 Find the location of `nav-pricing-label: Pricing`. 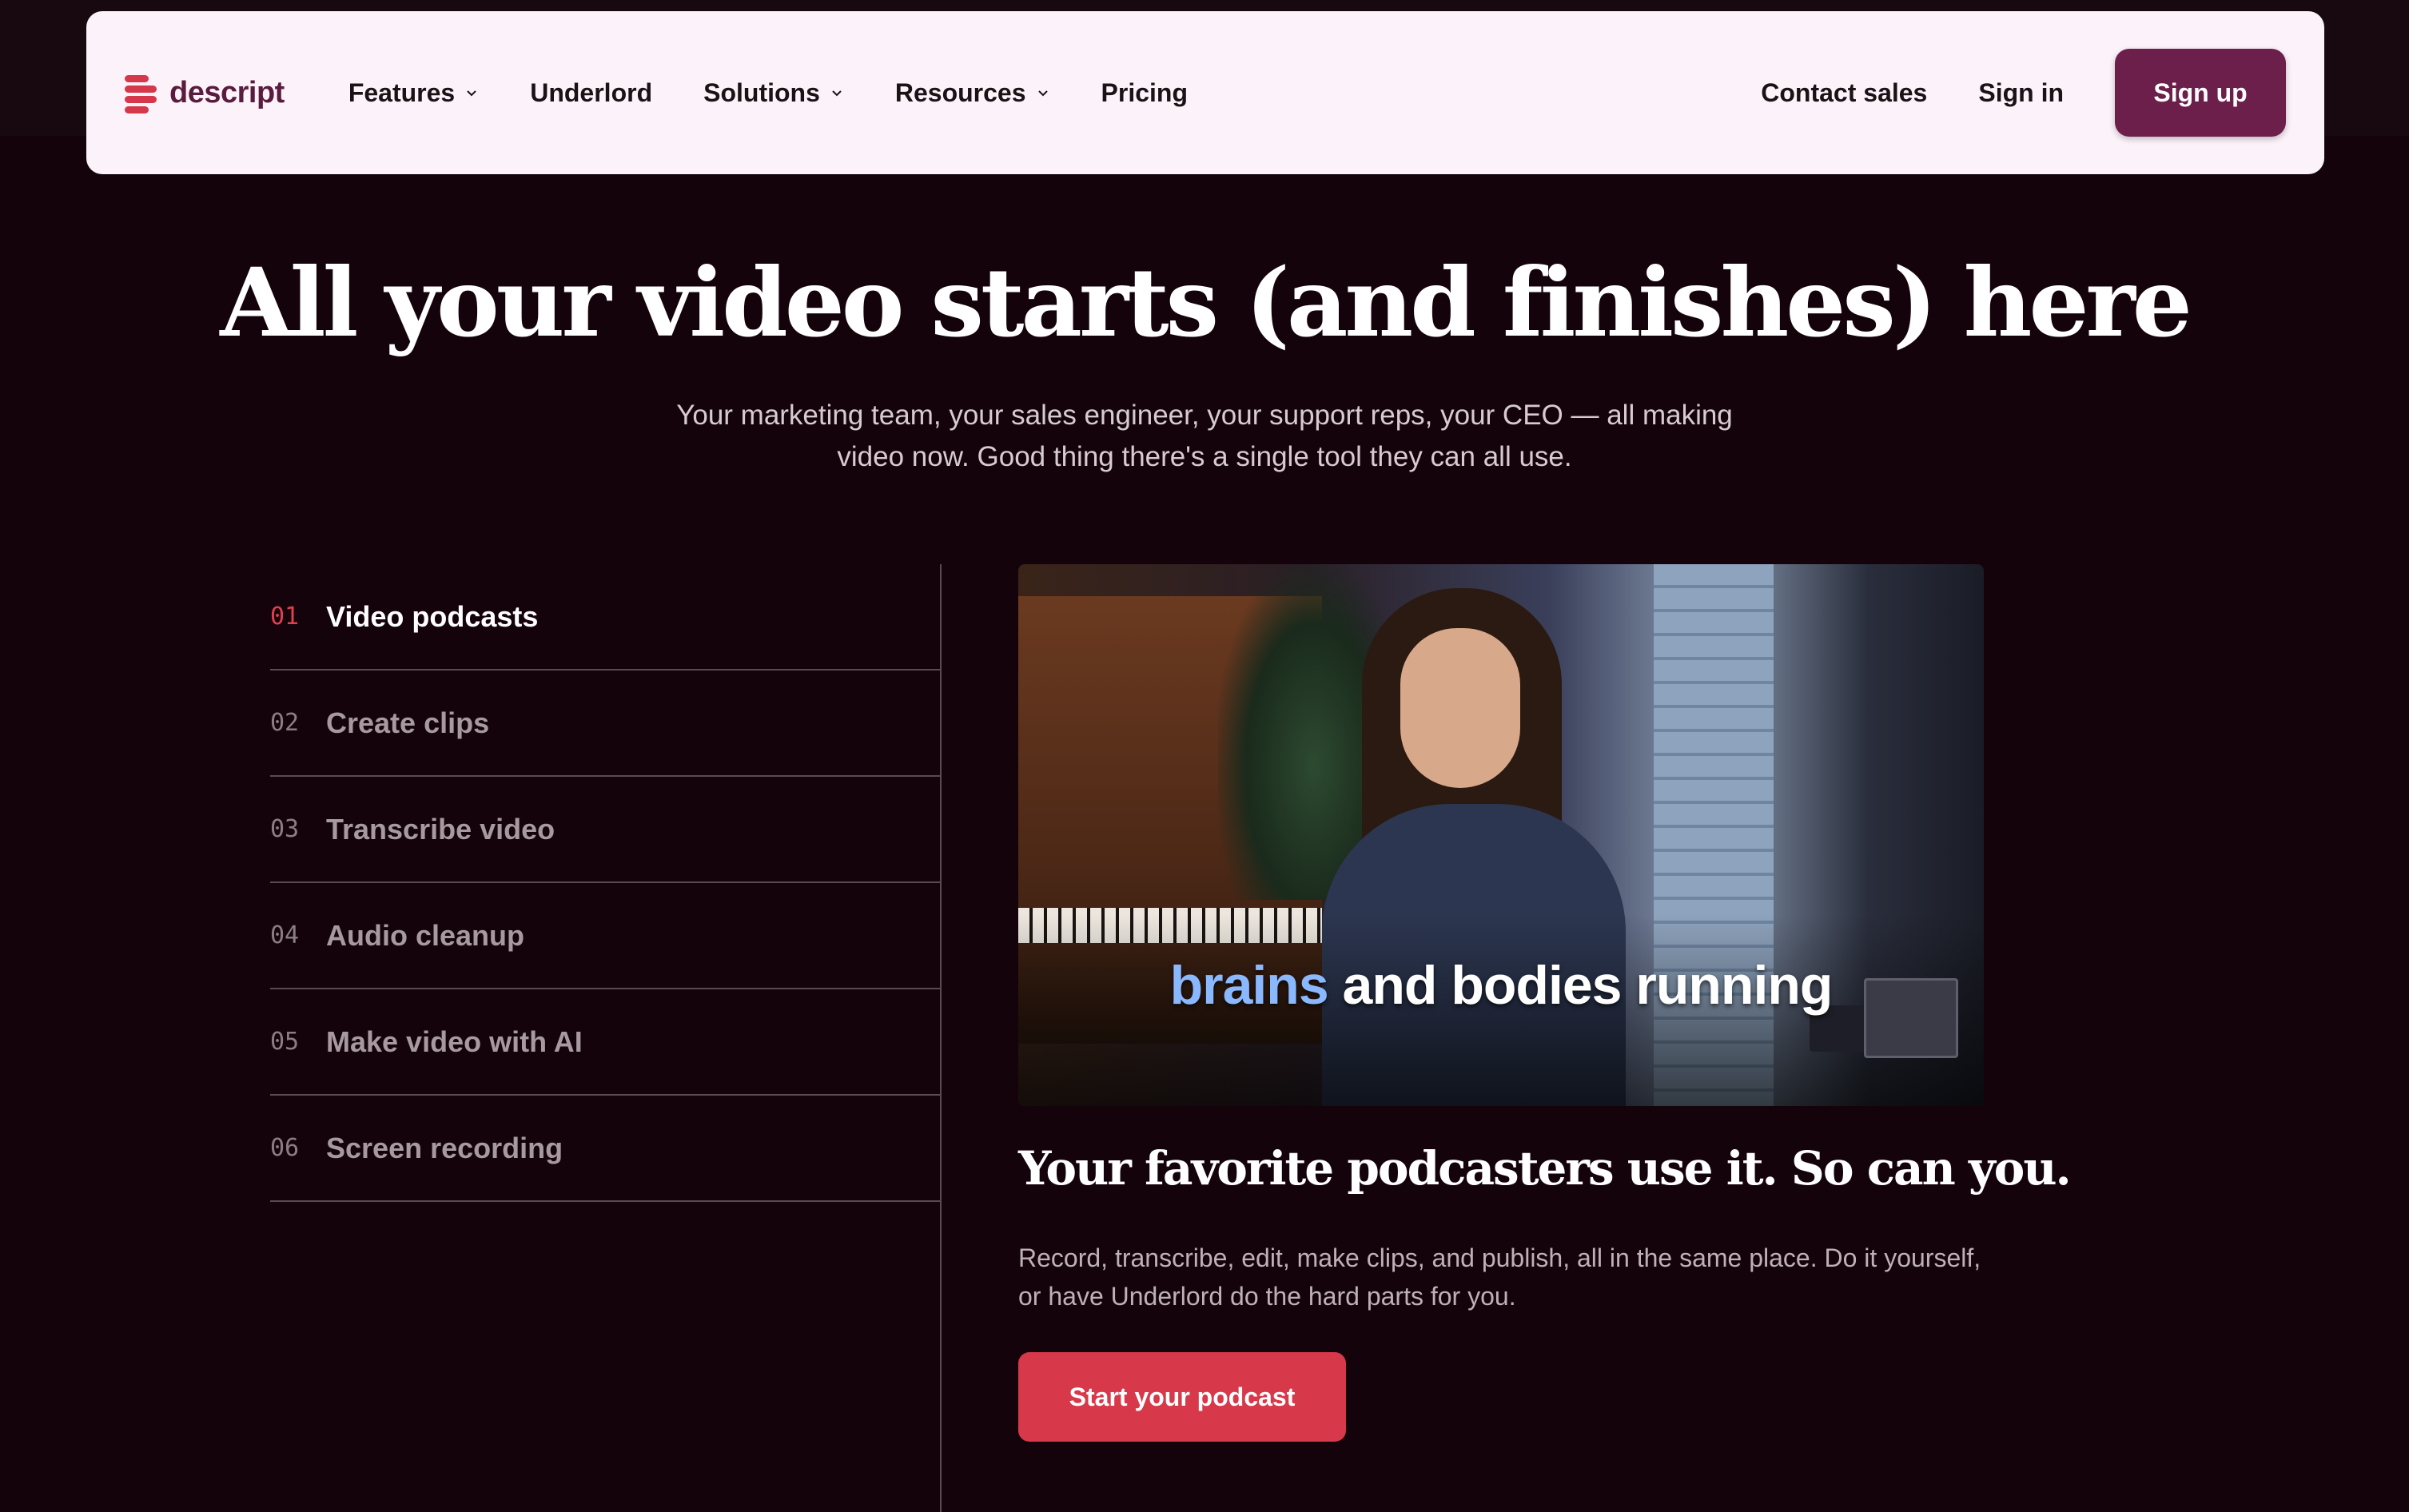

nav-pricing-label: Pricing is located at coordinates (1144, 92).